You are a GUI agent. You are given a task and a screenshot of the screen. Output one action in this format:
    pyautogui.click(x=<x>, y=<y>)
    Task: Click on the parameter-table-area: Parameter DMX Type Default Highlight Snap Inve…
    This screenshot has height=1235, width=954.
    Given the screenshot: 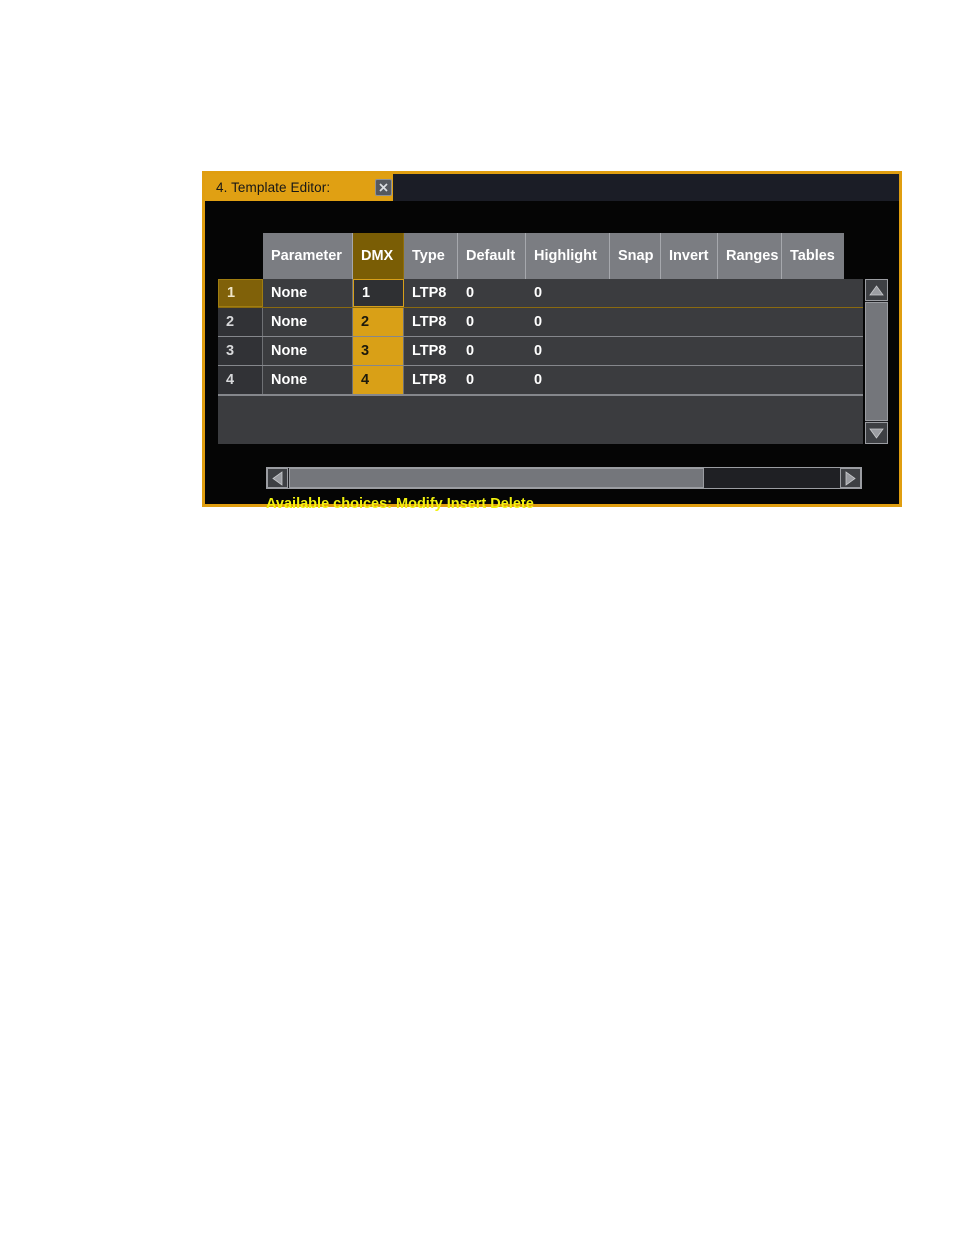 What is the action you would take?
    pyautogui.click(x=554, y=322)
    